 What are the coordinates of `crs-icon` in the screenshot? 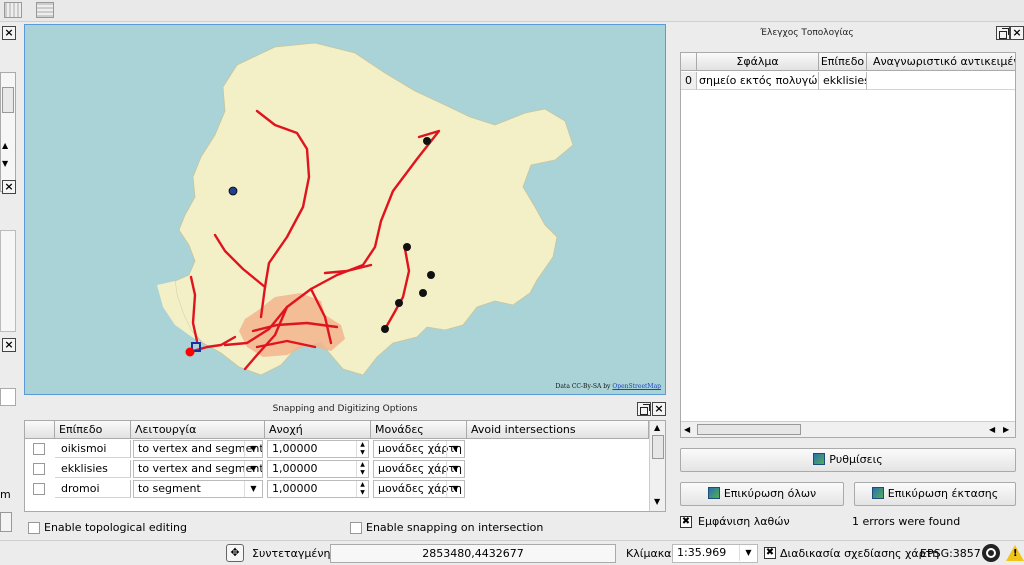 It's located at (991, 553).